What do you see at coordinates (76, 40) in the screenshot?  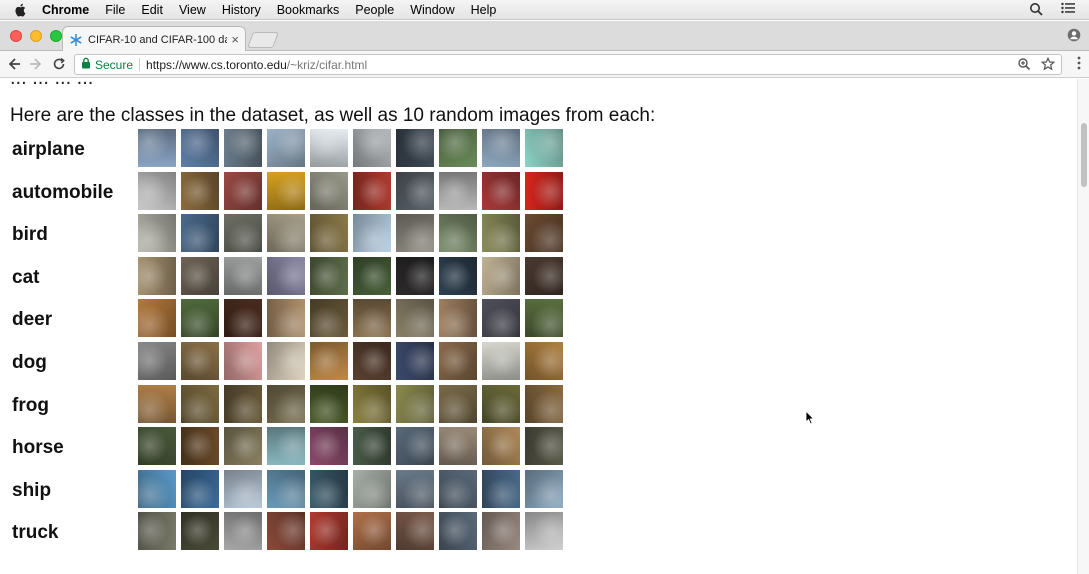 I see `favicon-icon` at bounding box center [76, 40].